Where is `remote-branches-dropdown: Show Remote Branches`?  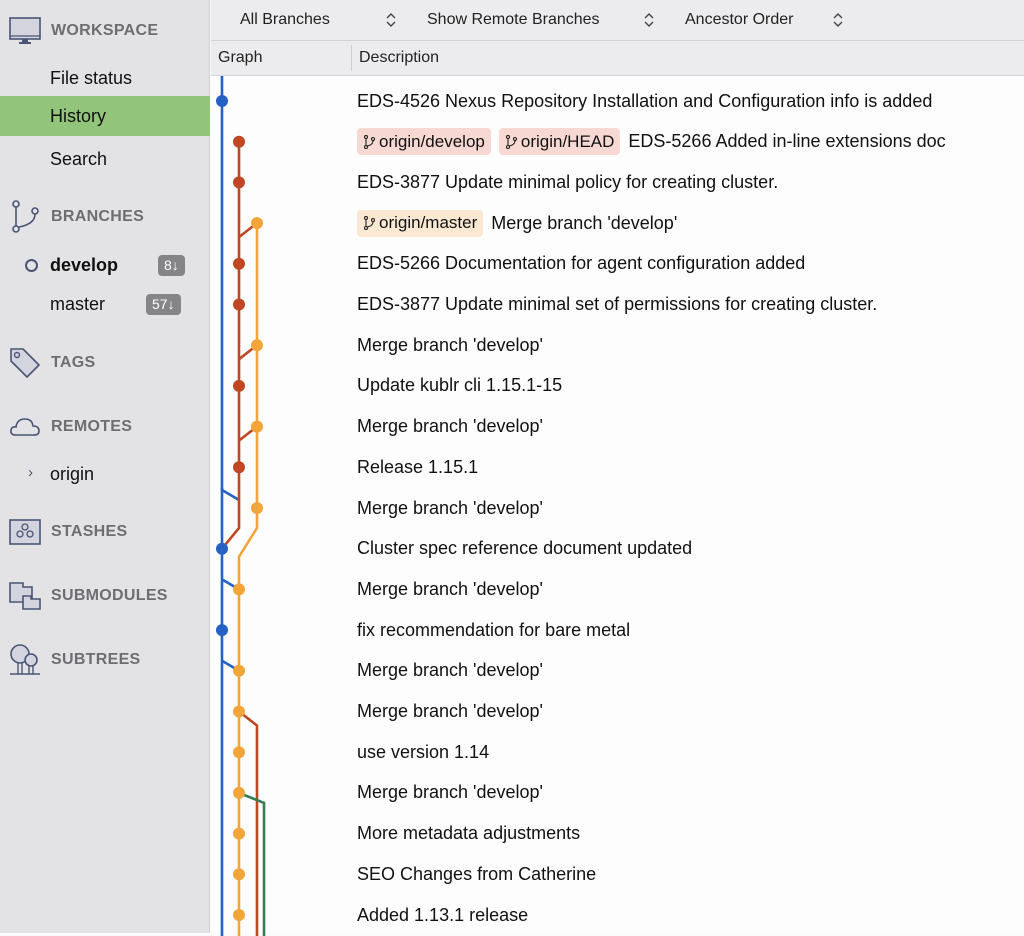 remote-branches-dropdown: Show Remote Branches is located at coordinates (547, 20).